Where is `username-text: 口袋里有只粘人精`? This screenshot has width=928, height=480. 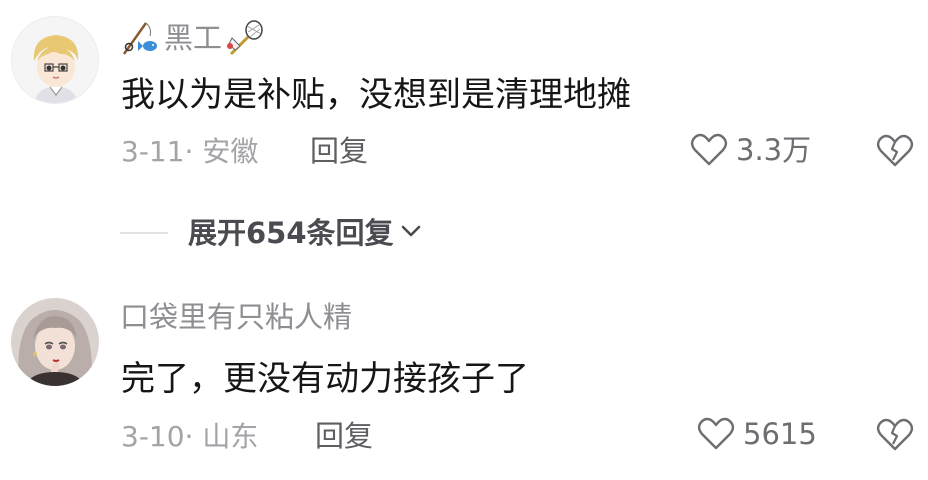
username-text: 口袋里有只粘人精 is located at coordinates (236, 317).